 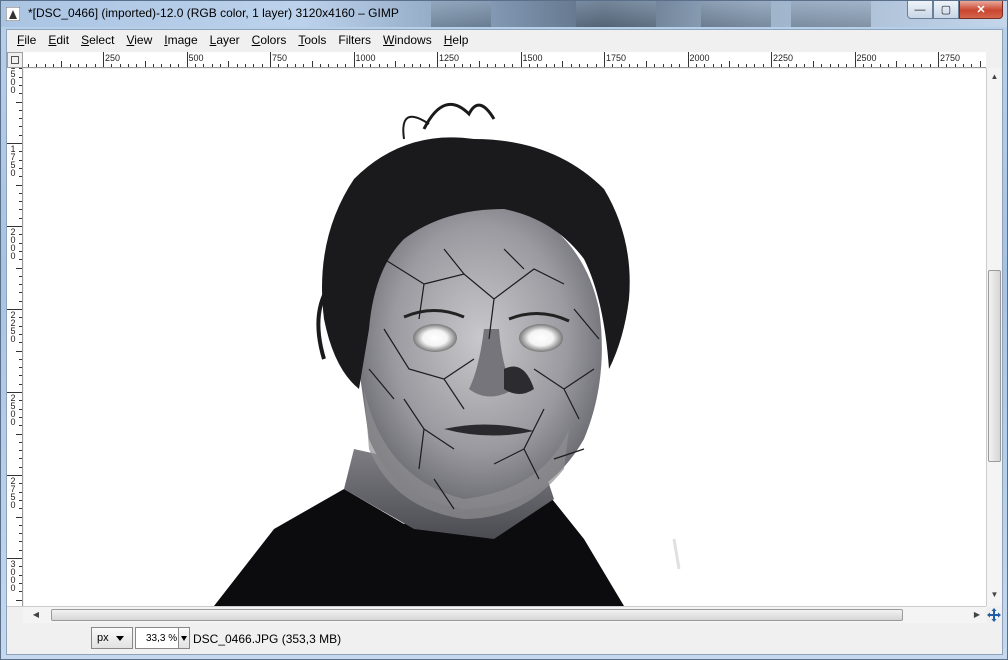 What do you see at coordinates (13, 14) in the screenshot?
I see `gimp-icon` at bounding box center [13, 14].